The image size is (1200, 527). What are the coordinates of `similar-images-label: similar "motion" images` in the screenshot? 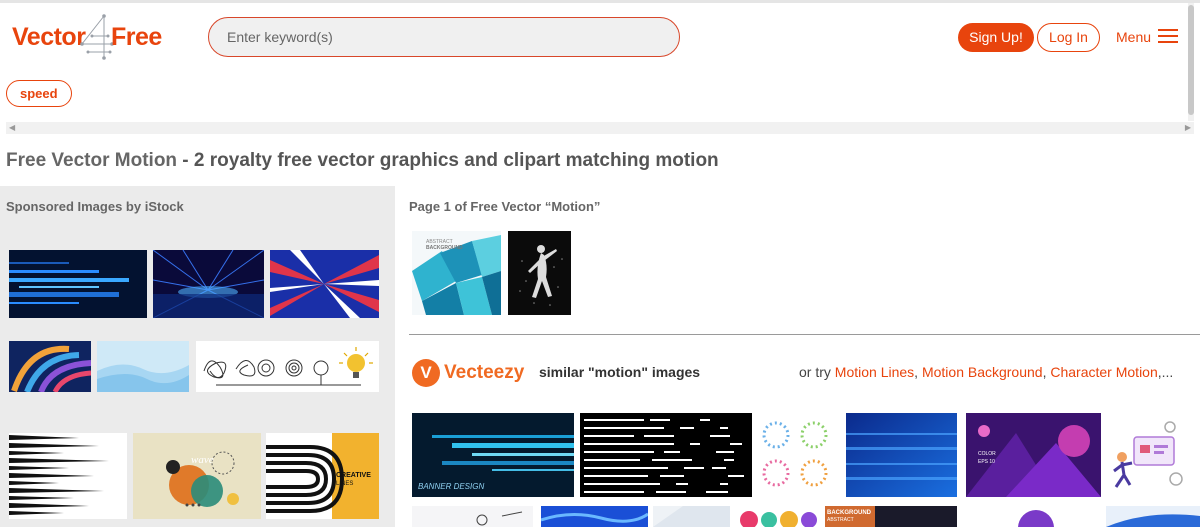 It's located at (620, 372).